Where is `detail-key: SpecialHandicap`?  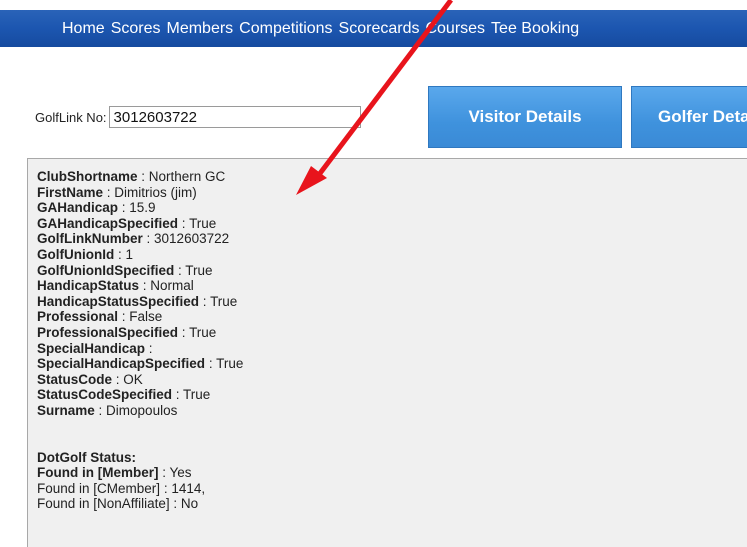
detail-key: SpecialHandicap is located at coordinates (91, 348).